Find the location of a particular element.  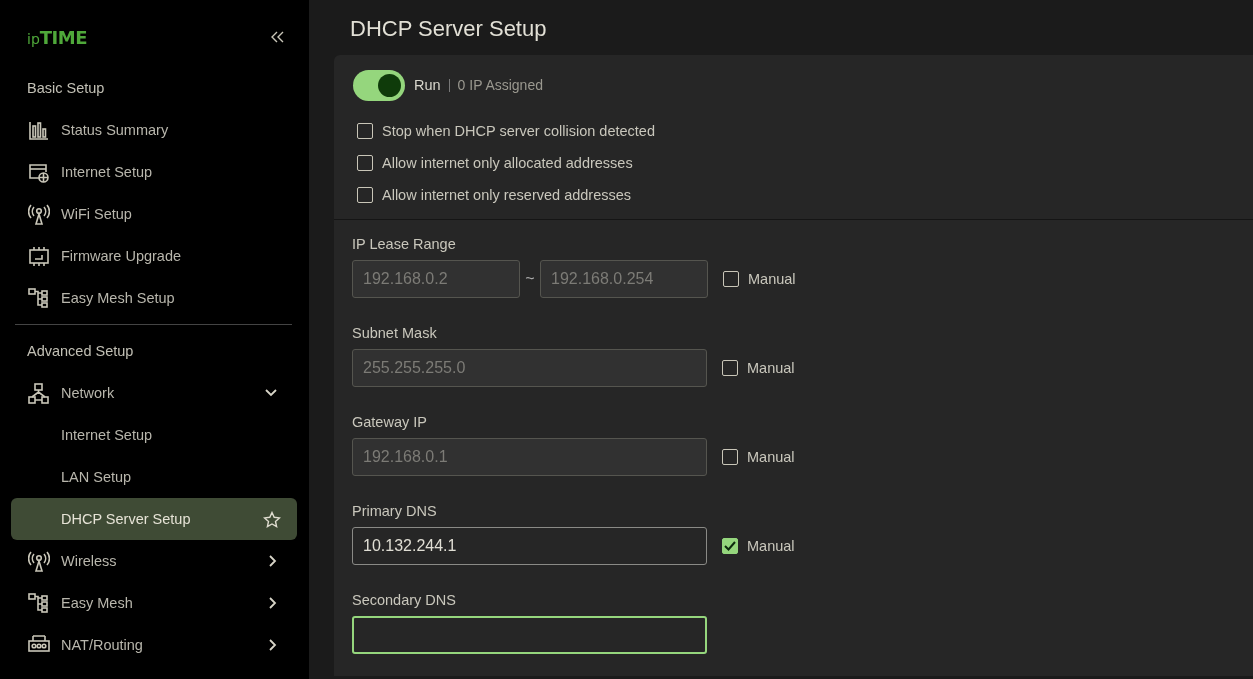

field-label: Primary DNS is located at coordinates (395, 511).